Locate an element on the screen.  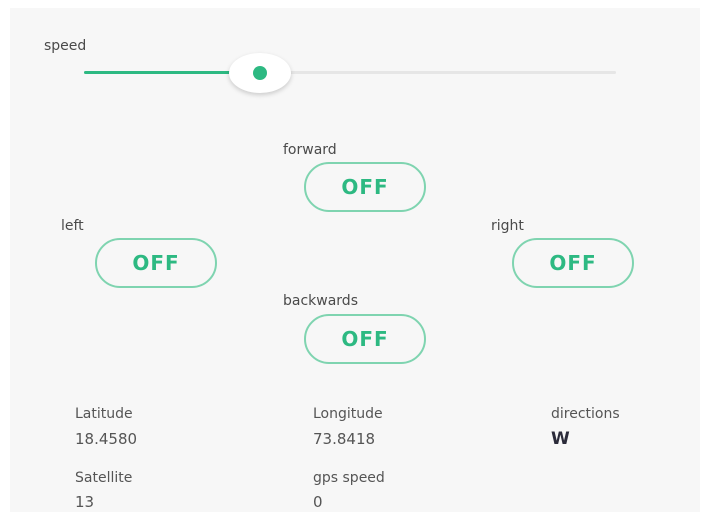
forward-toggle-button: OFF is located at coordinates (365, 187).